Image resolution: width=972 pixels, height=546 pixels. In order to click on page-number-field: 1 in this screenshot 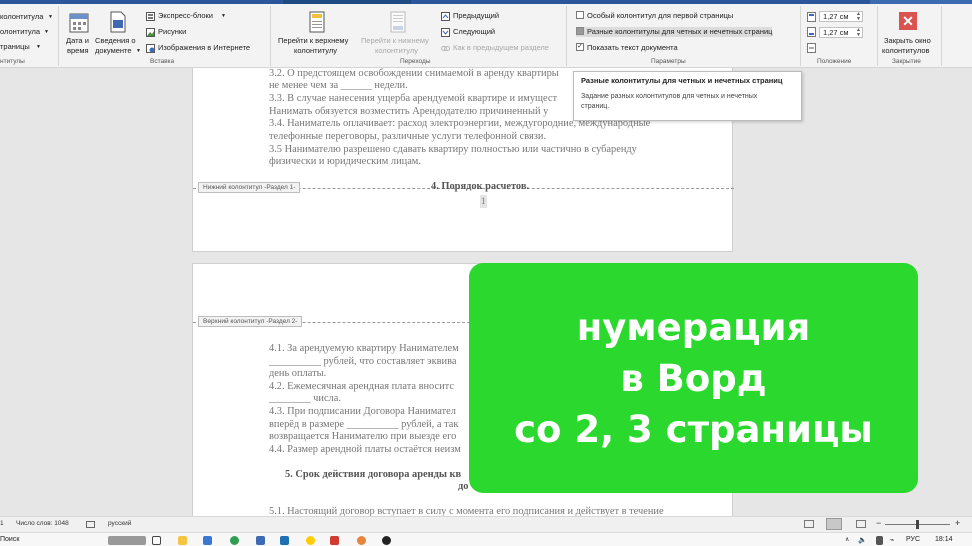, I will do `click(483, 201)`.